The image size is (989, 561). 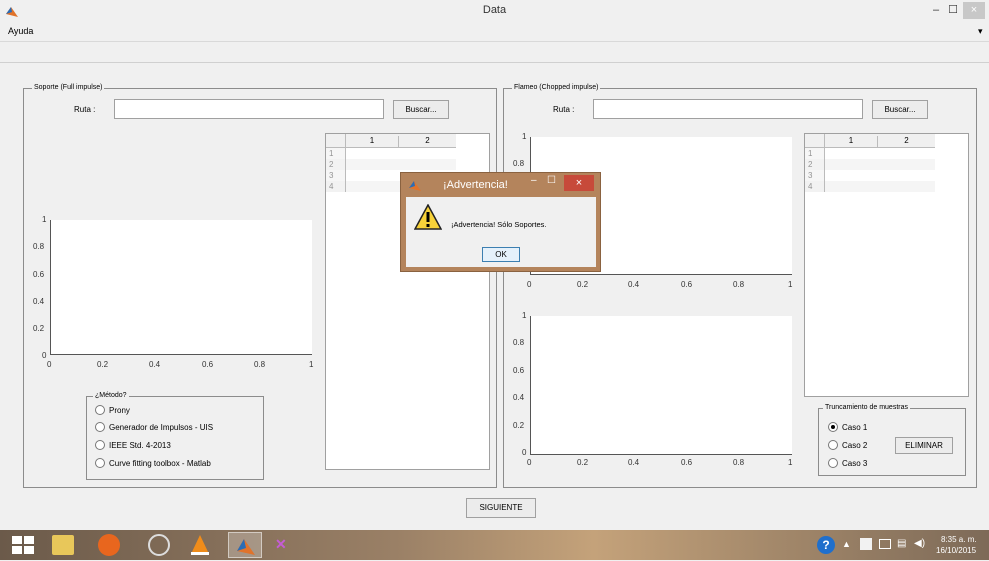 I want to click on radio-label: Caso 1, so click(x=855, y=427).